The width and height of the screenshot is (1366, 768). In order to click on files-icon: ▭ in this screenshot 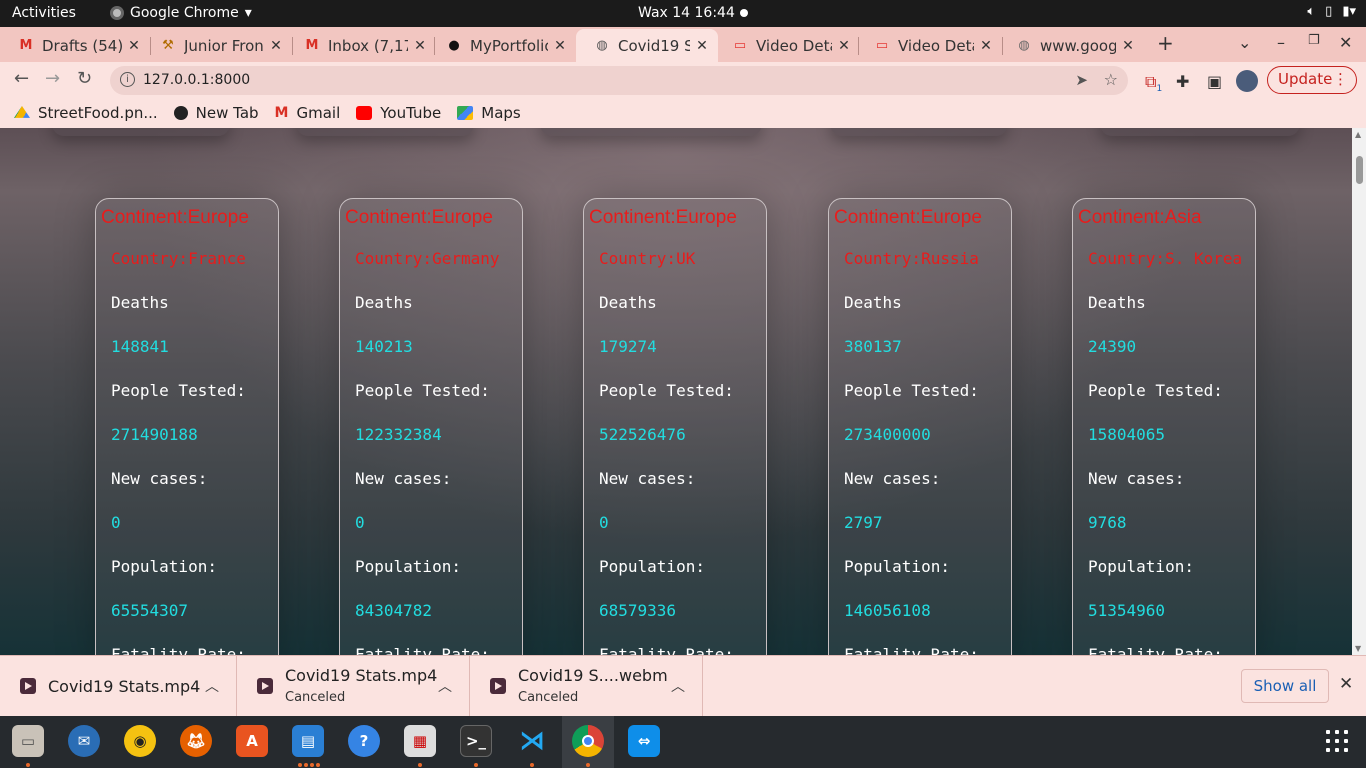, I will do `click(28, 741)`.